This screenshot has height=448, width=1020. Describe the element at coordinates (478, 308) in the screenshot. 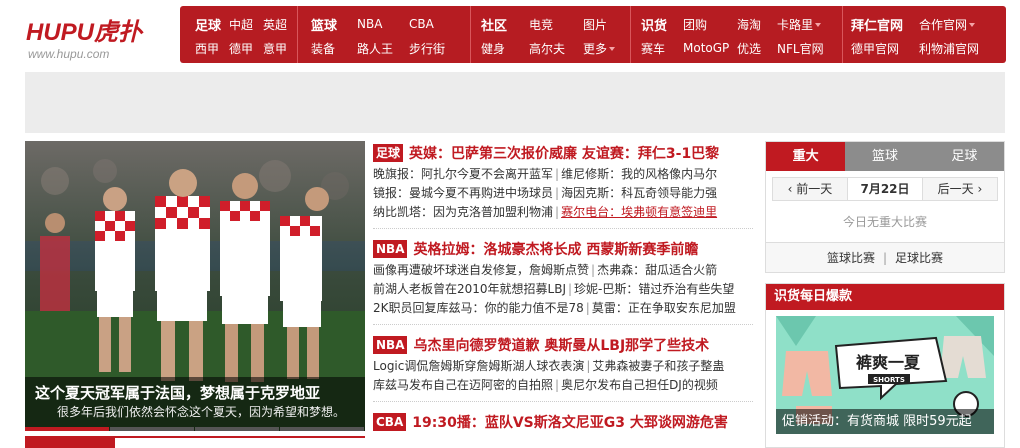

I see `news-link: 2K职员回复库兹马：你的能力值不是78` at that location.